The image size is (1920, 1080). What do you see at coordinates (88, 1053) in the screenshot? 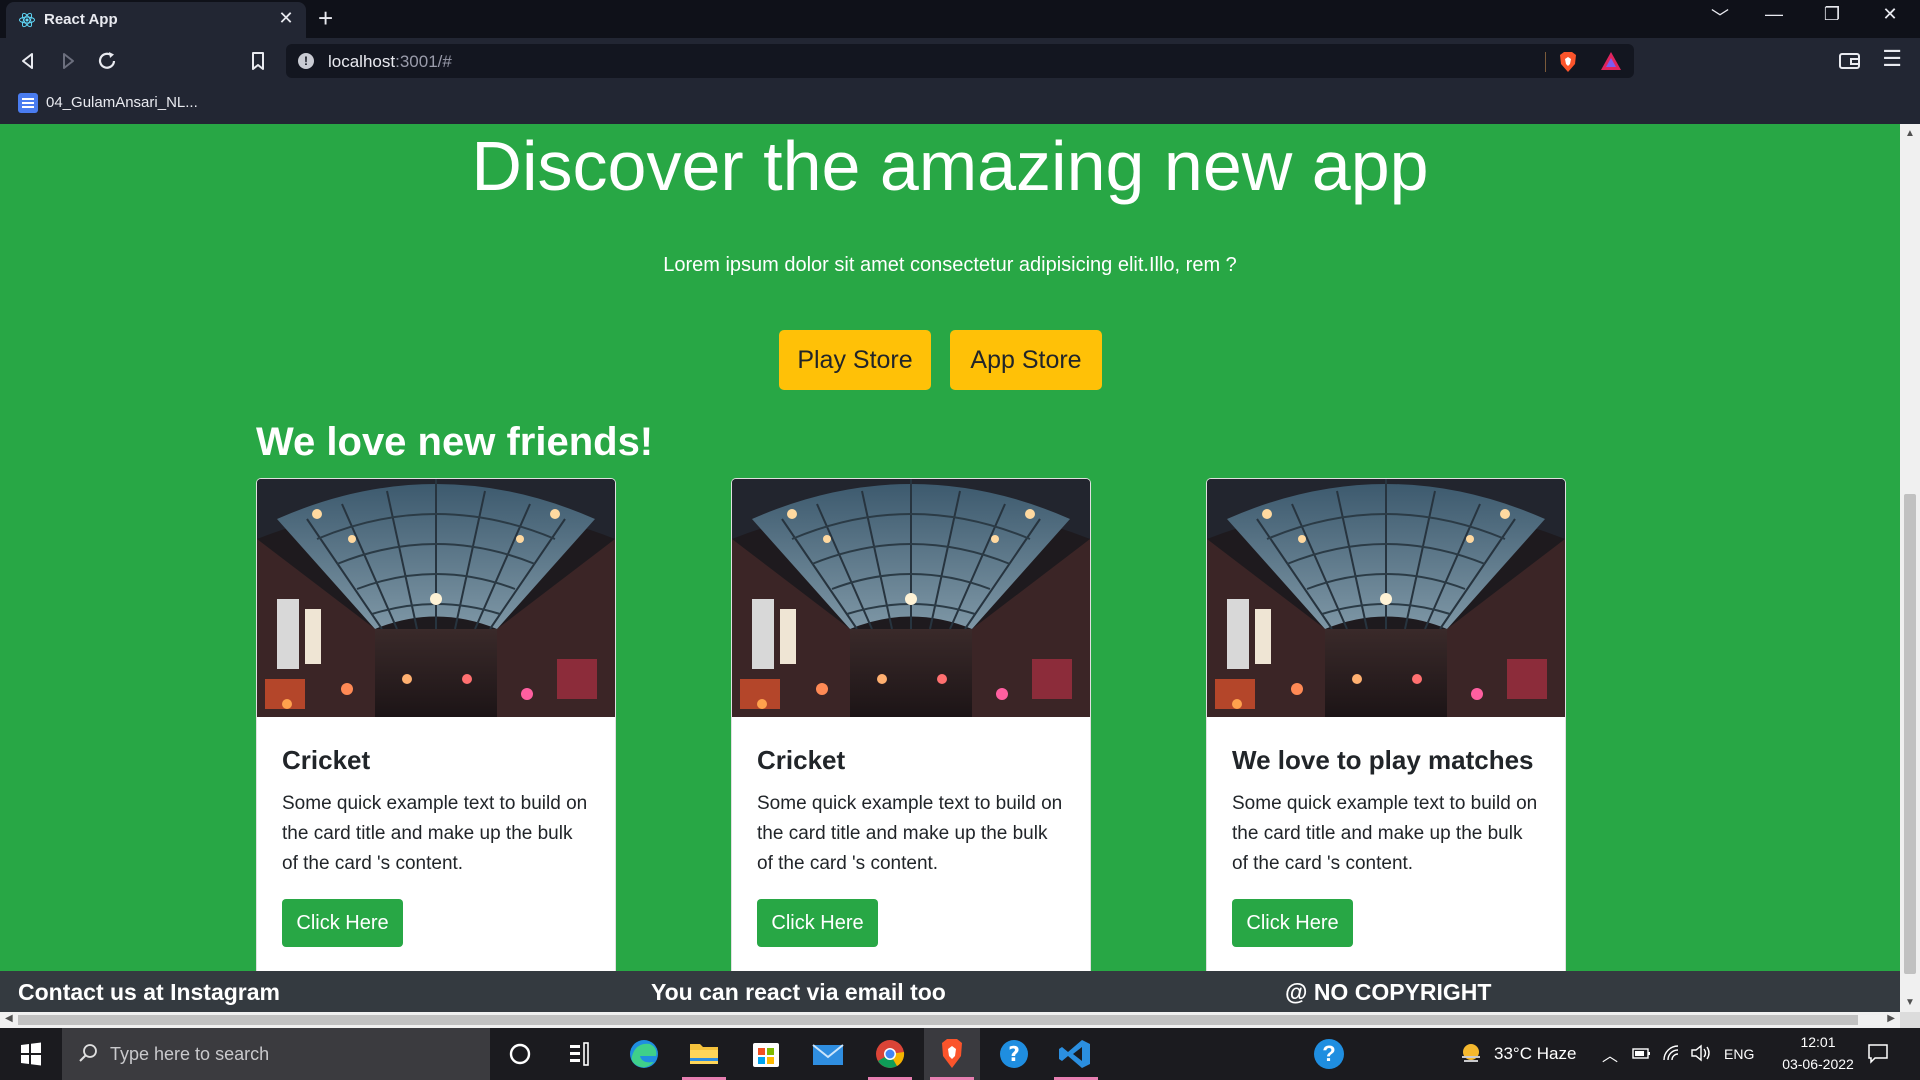
I see `search-icon` at bounding box center [88, 1053].